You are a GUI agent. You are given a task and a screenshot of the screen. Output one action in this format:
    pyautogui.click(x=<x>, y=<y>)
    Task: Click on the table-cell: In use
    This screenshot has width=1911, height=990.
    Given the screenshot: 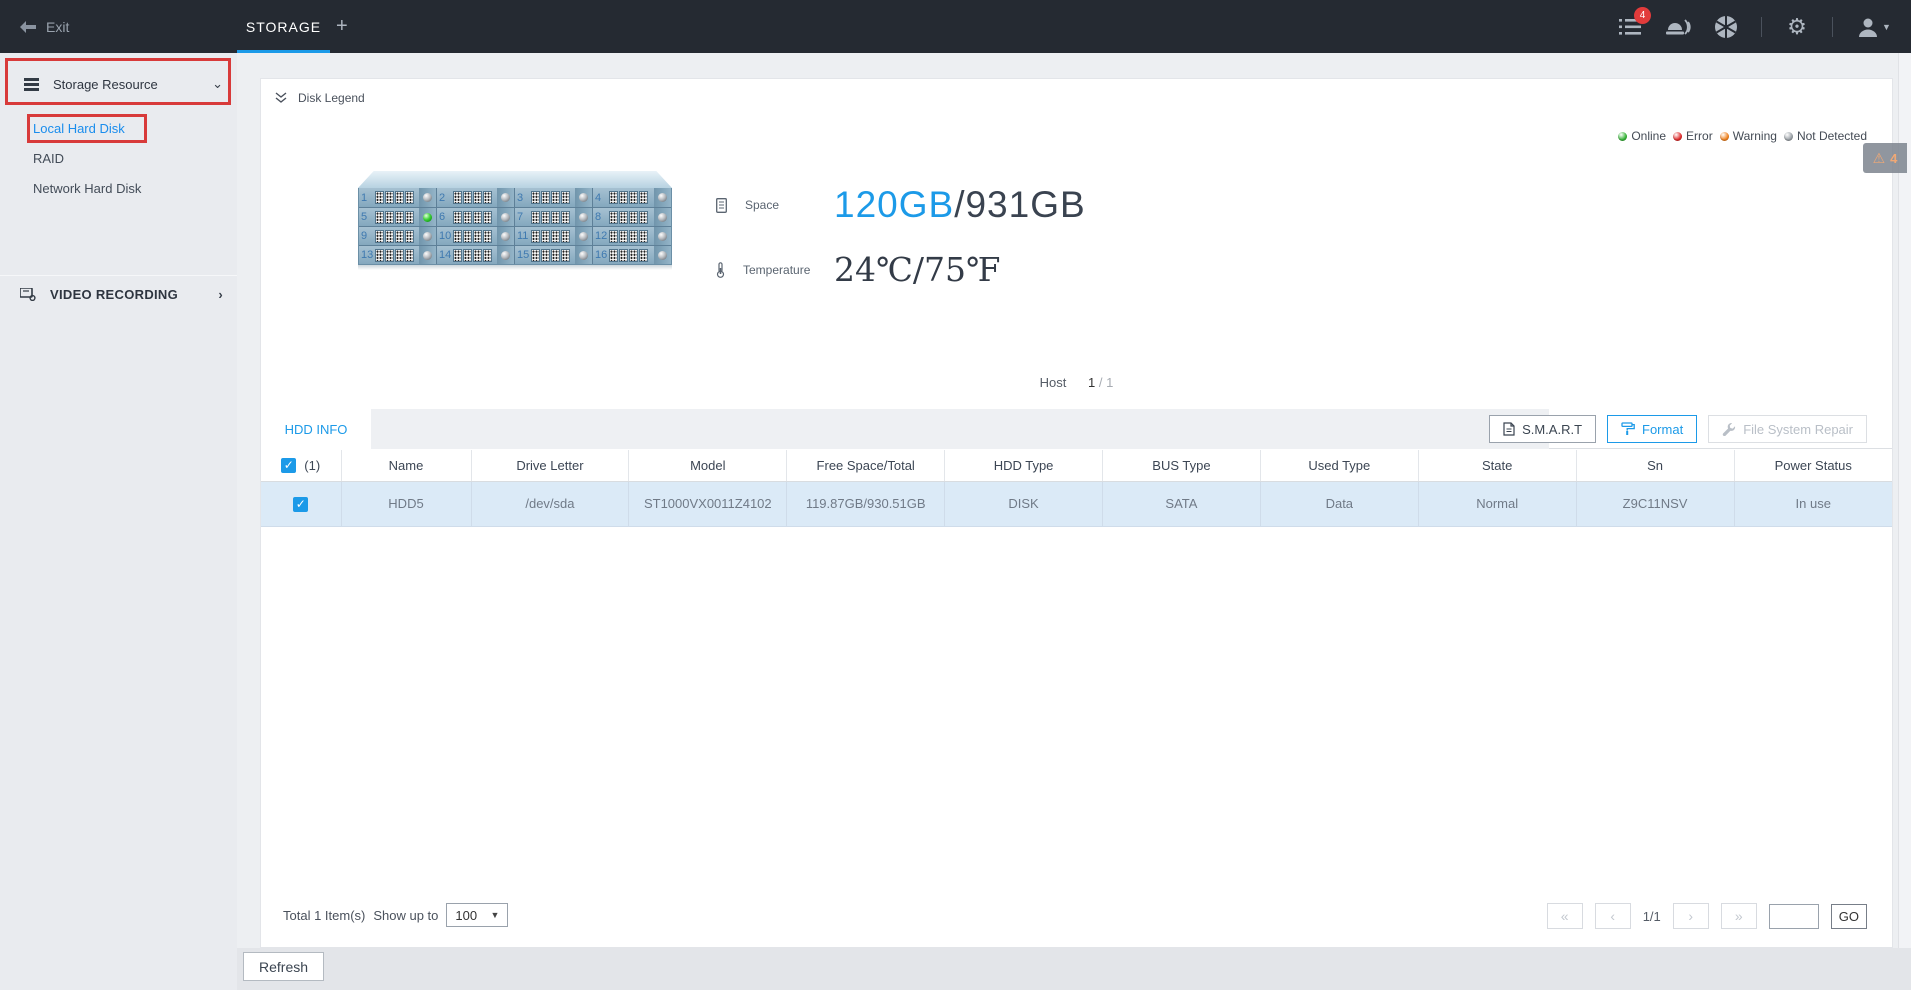 What is the action you would take?
    pyautogui.click(x=1813, y=504)
    